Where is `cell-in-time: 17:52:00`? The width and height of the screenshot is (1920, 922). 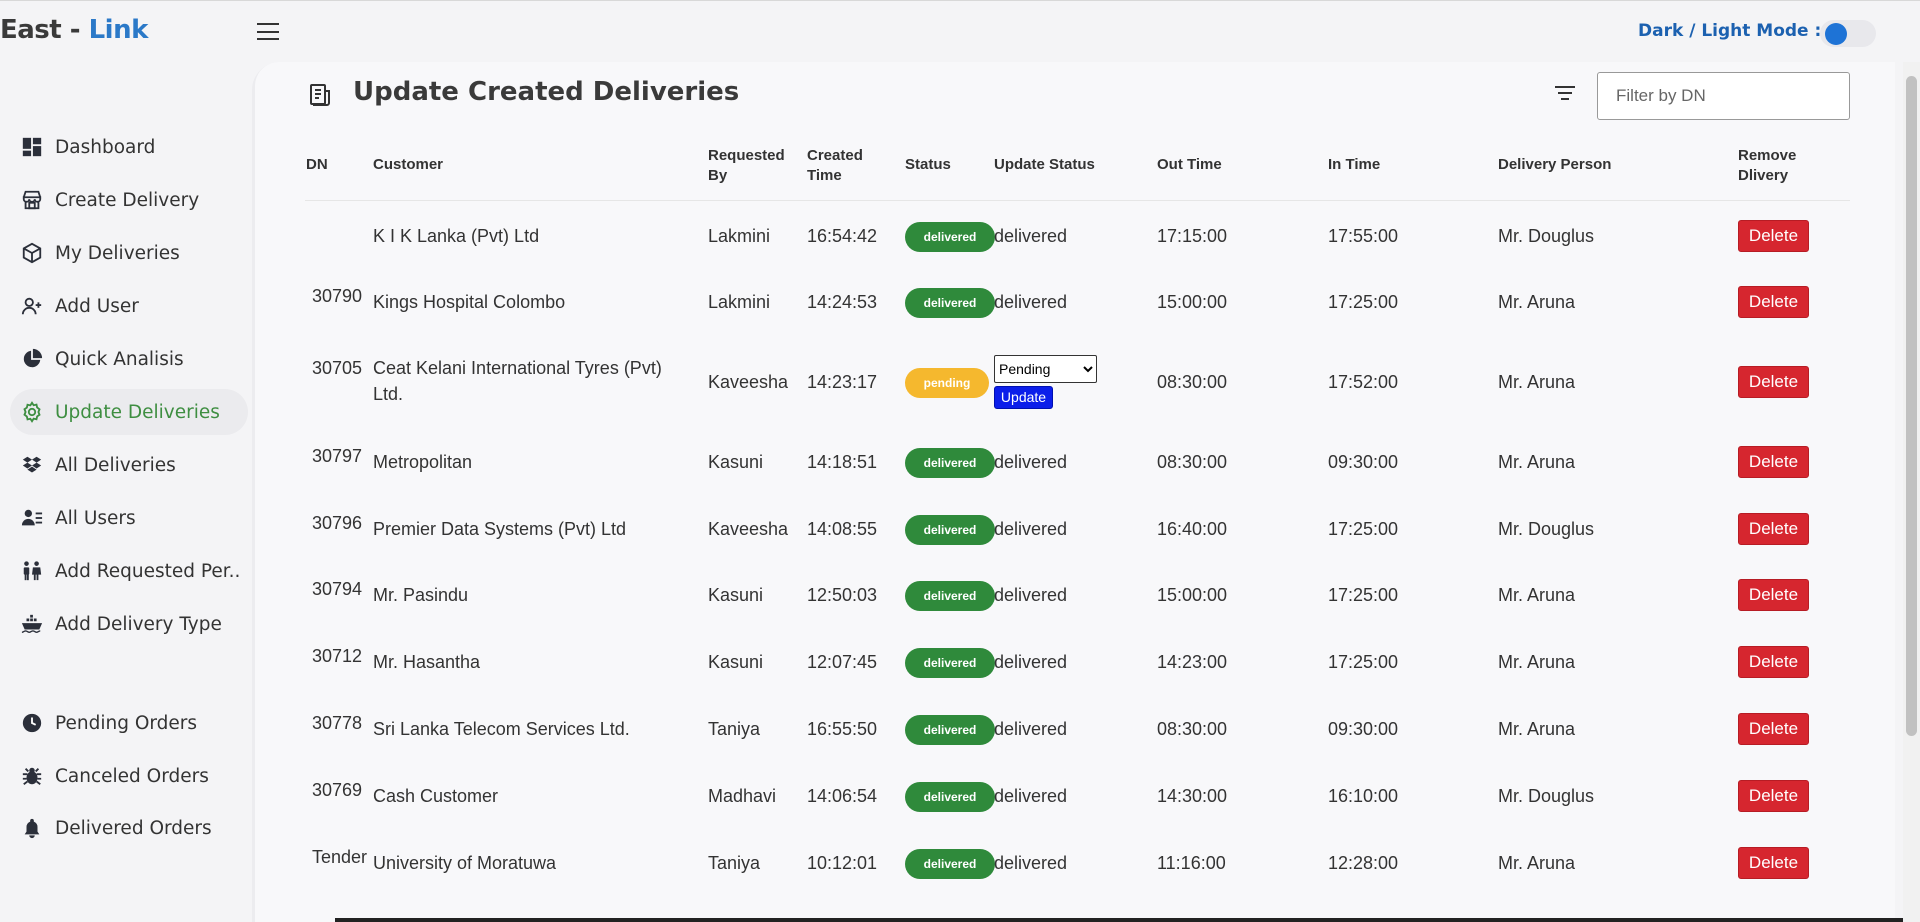
cell-in-time: 17:52:00 is located at coordinates (1363, 382).